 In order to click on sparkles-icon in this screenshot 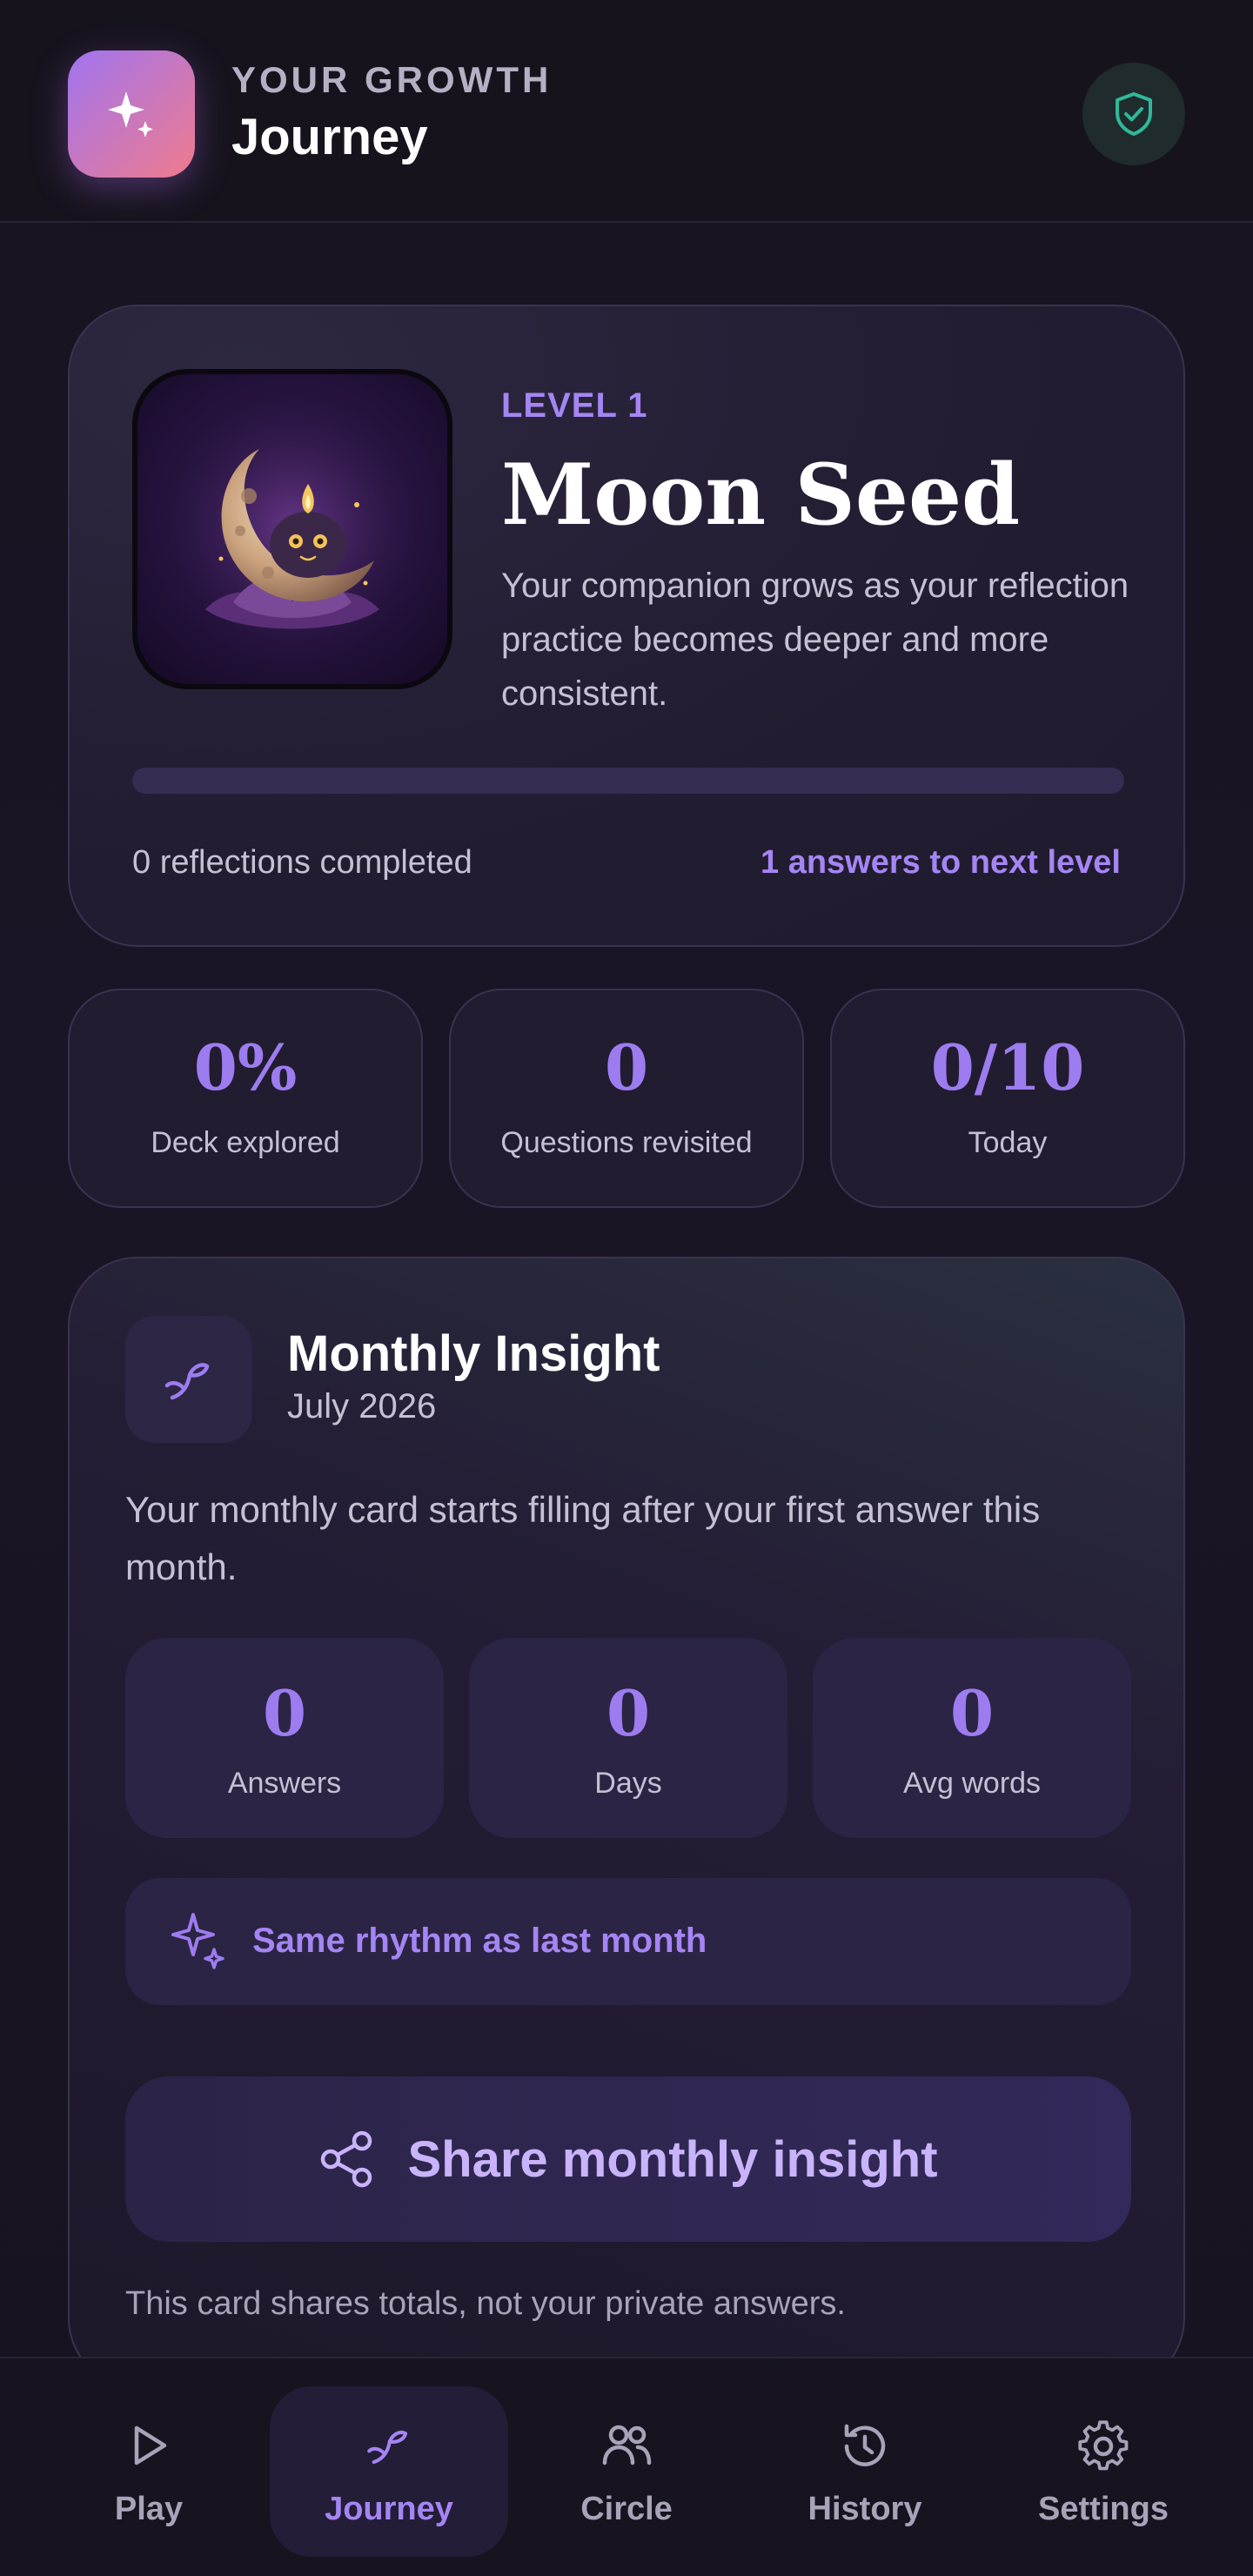, I will do `click(130, 114)`.